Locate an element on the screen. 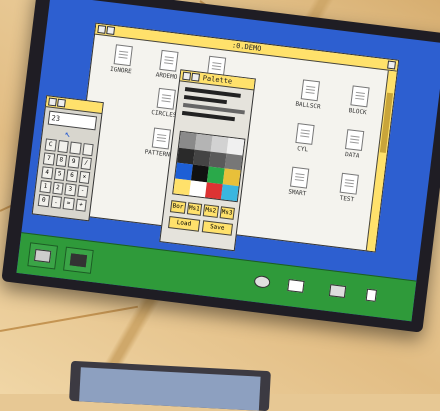 The height and width of the screenshot is (411, 440). colour-sliders is located at coordinates (213, 106).